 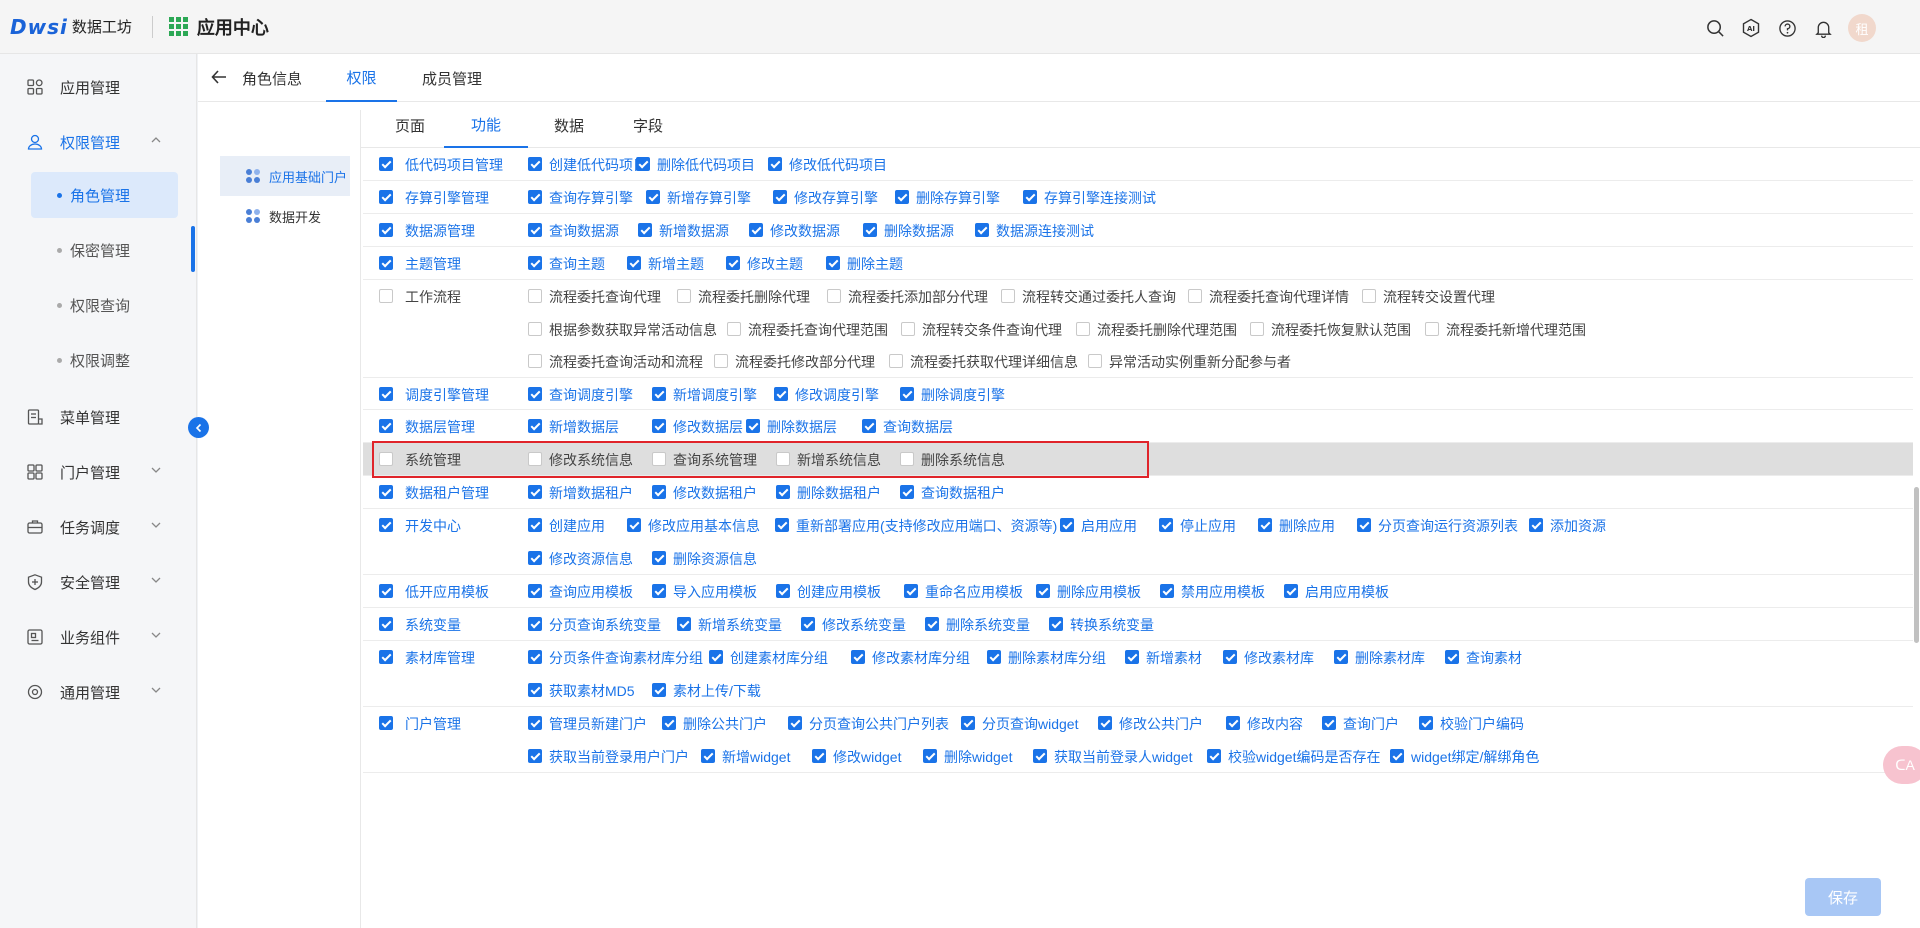 What do you see at coordinates (1304, 757) in the screenshot?
I see `permission-label: 校验widget编码是否存在` at bounding box center [1304, 757].